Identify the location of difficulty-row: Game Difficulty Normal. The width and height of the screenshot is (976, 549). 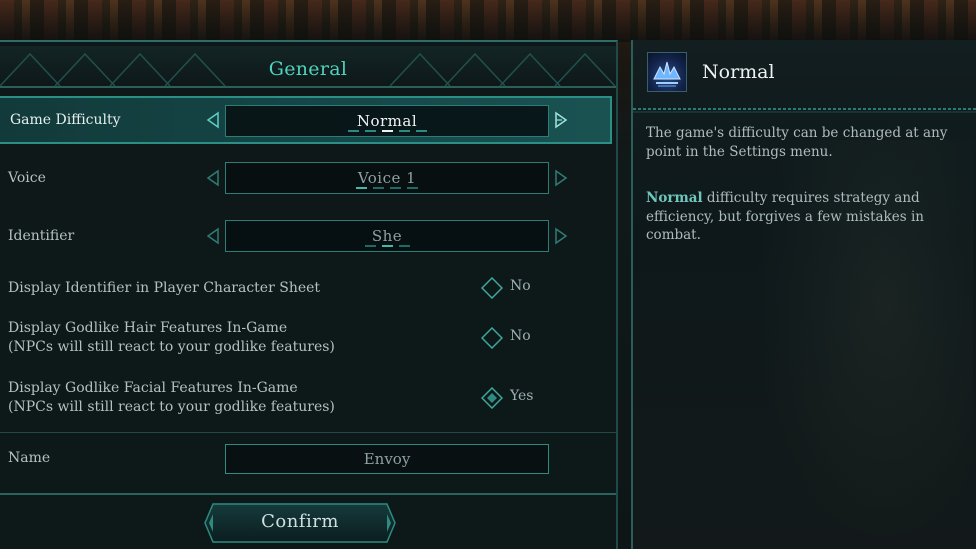
(306, 120).